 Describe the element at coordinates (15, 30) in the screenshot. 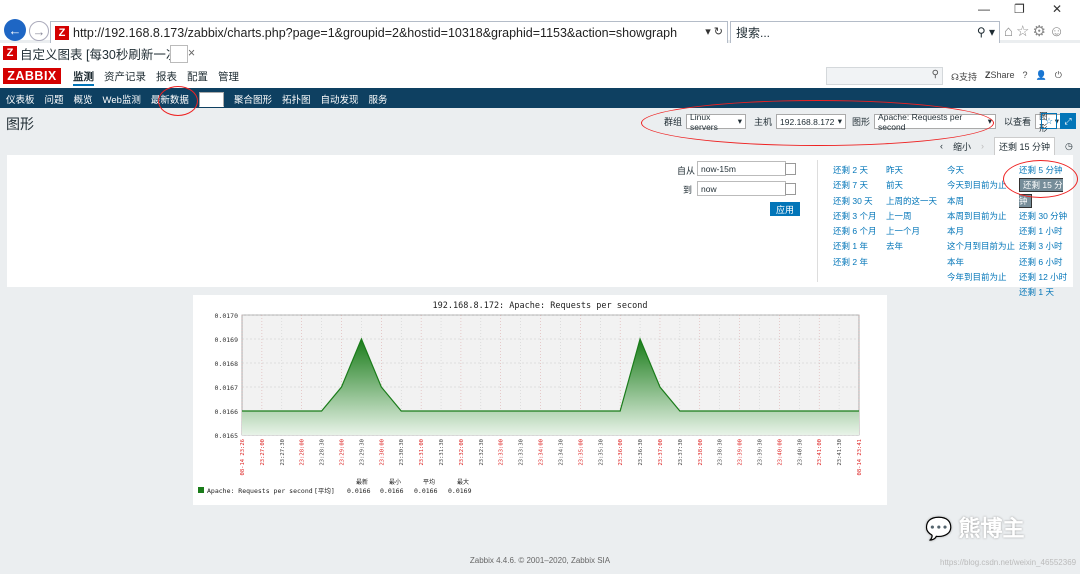

I see `back-arrow-icon: ←` at that location.